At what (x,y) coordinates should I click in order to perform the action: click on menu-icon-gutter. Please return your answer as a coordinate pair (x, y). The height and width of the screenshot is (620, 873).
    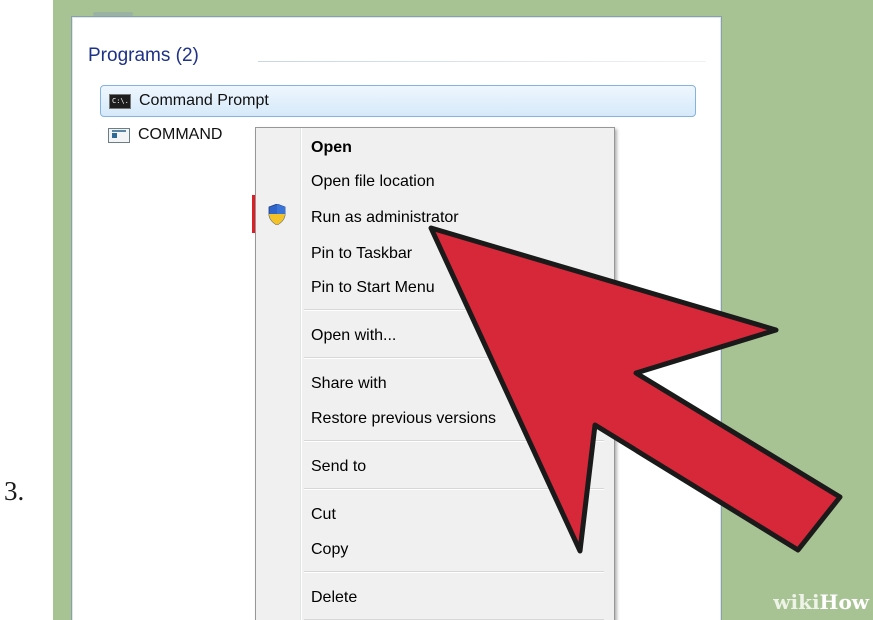
    Looking at the image, I should click on (278, 374).